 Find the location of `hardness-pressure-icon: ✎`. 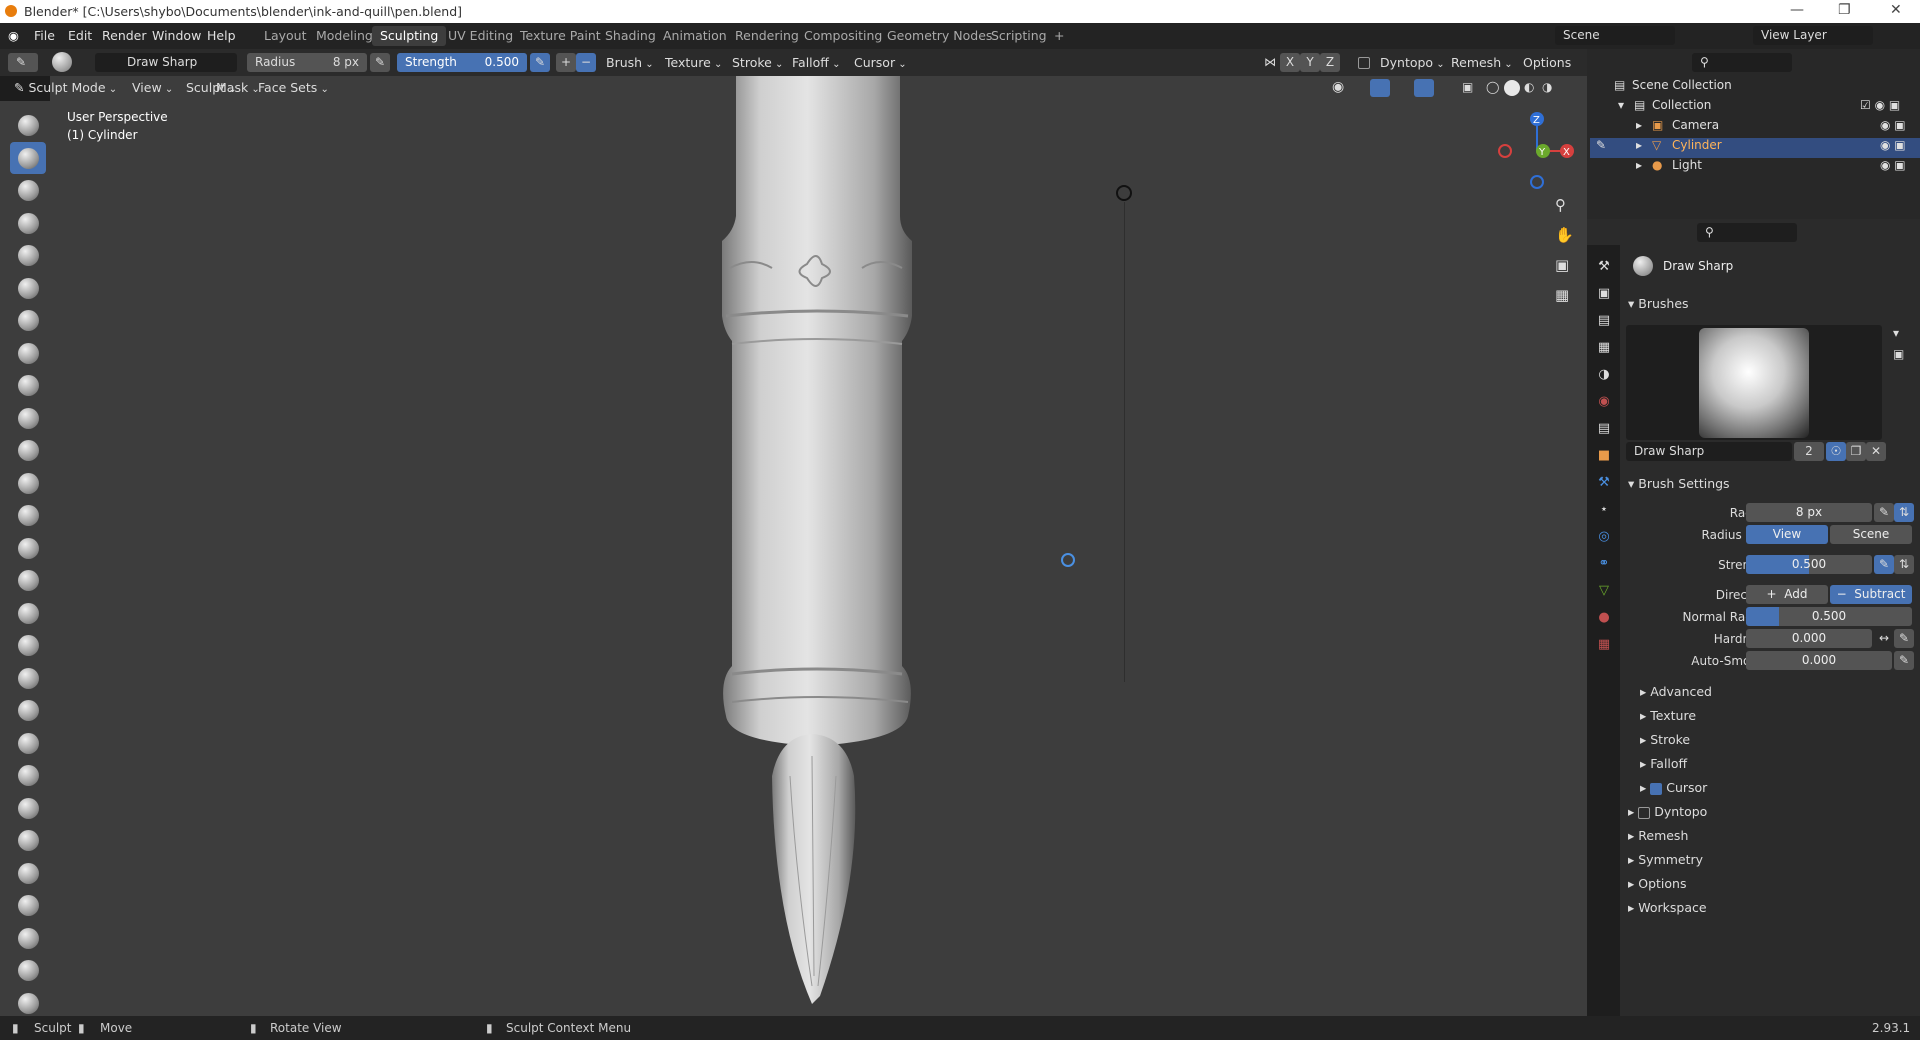

hardness-pressure-icon: ✎ is located at coordinates (1904, 638).